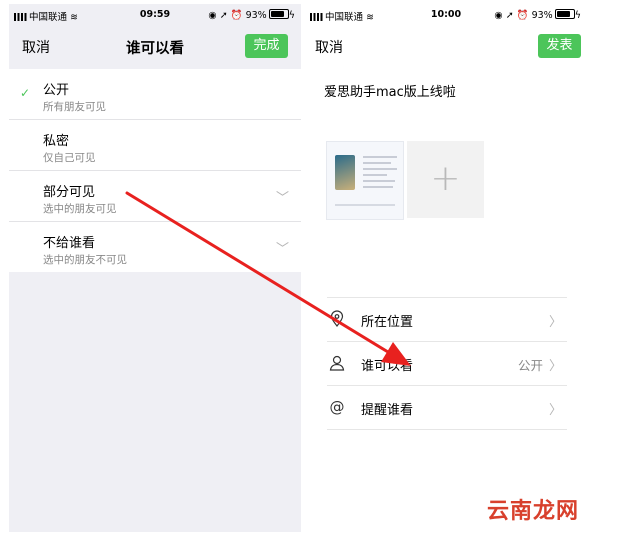 Image resolution: width=623 pixels, height=536 pixels. What do you see at coordinates (396, 354) in the screenshot?
I see `arrow-head` at bounding box center [396, 354].